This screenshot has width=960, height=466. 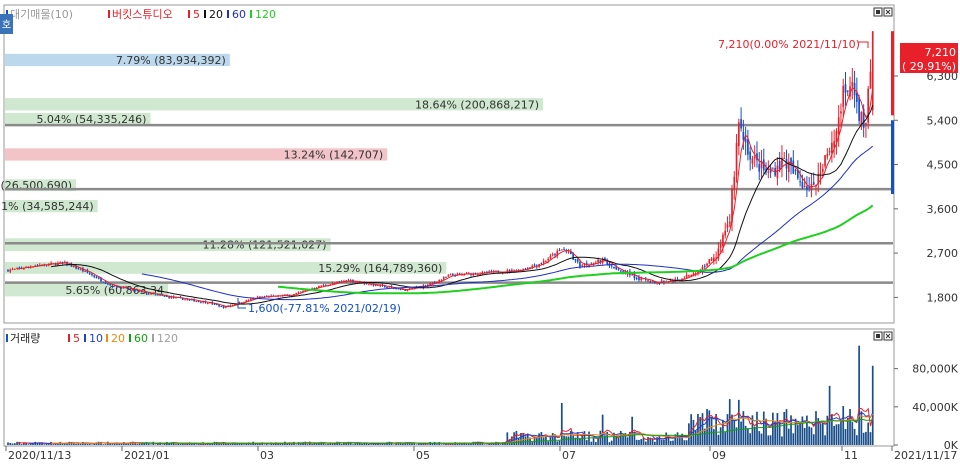 I want to click on price-panel-restore-icon, so click(x=878, y=12).